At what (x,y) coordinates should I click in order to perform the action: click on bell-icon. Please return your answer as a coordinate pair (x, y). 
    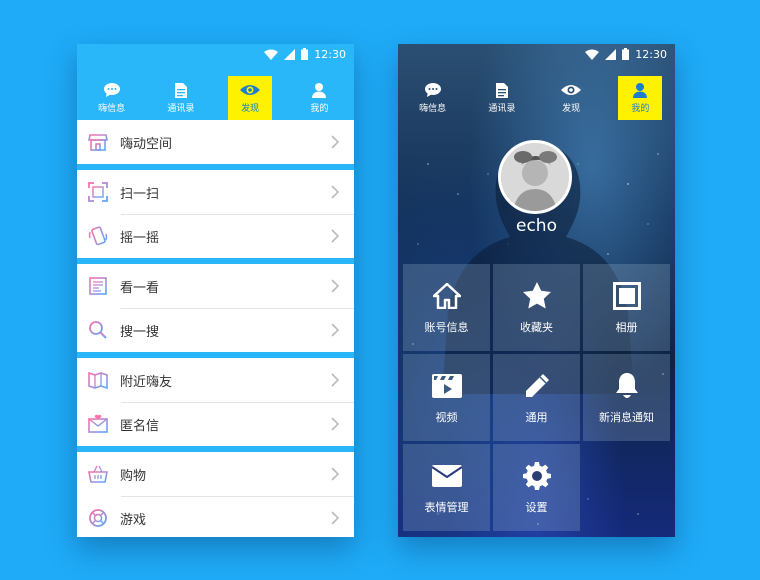
    Looking at the image, I should click on (627, 386).